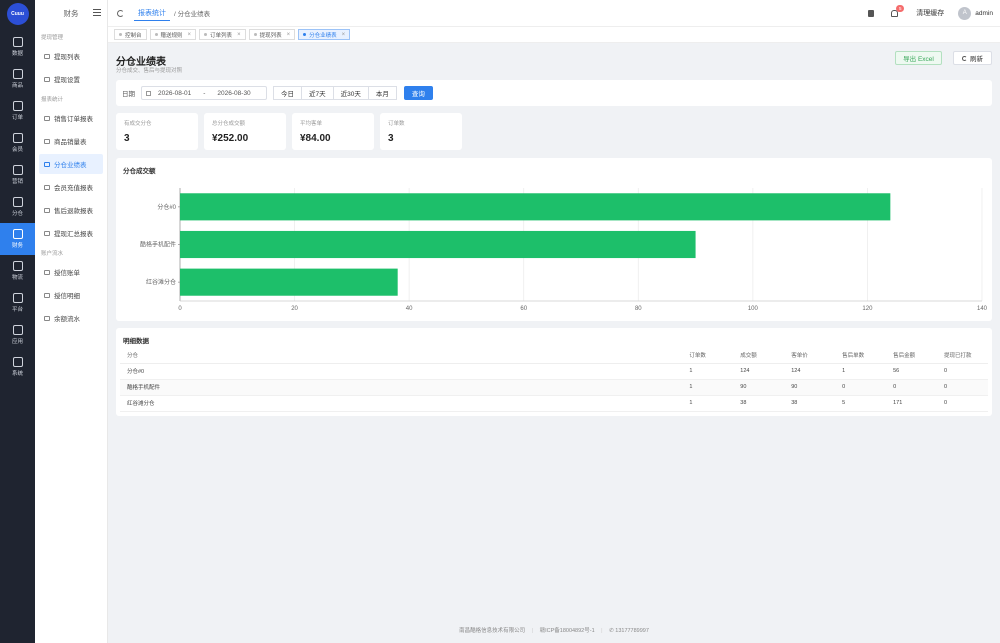  Describe the element at coordinates (17, 150) in the screenshot. I see `rail-item-label: 会员` at that location.